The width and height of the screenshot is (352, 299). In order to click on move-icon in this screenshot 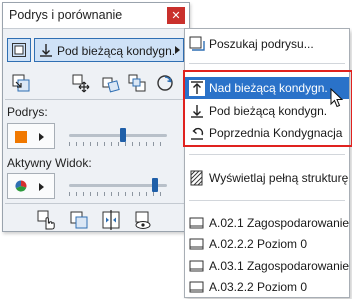, I will do `click(81, 83)`.